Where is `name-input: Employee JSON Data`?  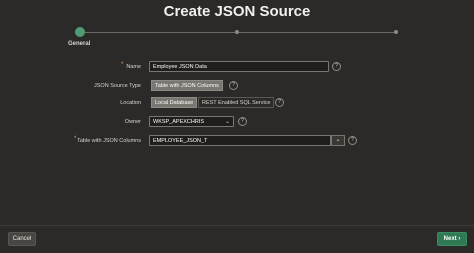
name-input: Employee JSON Data is located at coordinates (239, 66).